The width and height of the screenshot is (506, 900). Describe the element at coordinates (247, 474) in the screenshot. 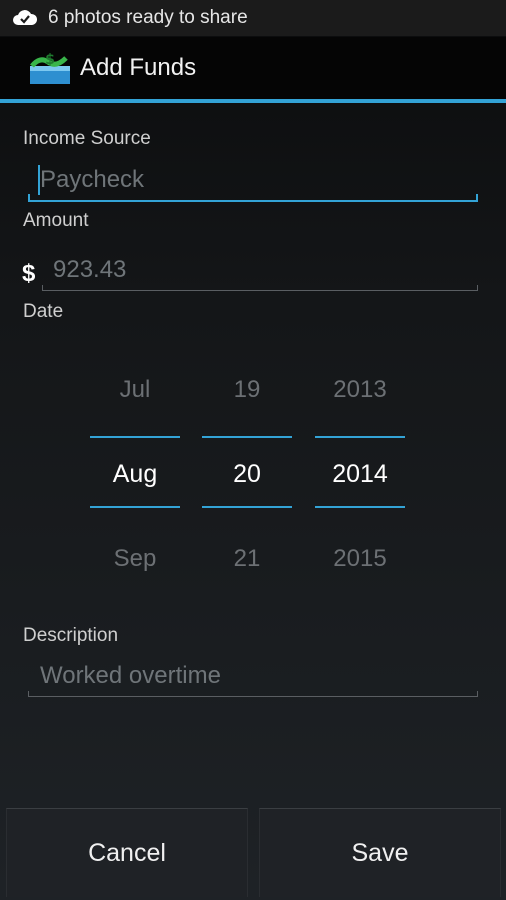

I see `day-selected: 20` at that location.